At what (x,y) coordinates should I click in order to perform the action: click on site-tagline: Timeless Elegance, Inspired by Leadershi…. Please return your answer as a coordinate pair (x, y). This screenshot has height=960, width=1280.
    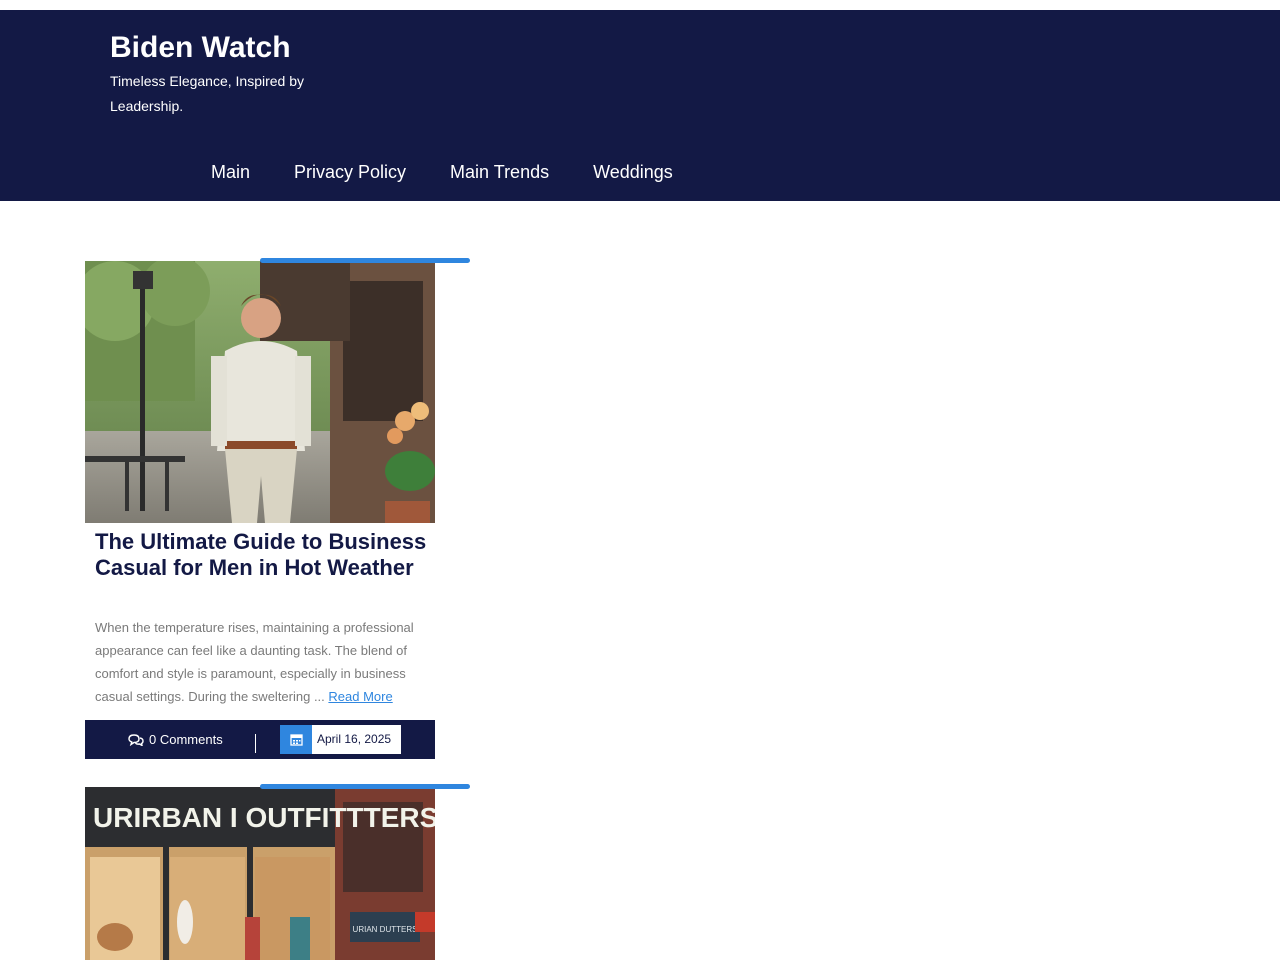
    Looking at the image, I should click on (207, 93).